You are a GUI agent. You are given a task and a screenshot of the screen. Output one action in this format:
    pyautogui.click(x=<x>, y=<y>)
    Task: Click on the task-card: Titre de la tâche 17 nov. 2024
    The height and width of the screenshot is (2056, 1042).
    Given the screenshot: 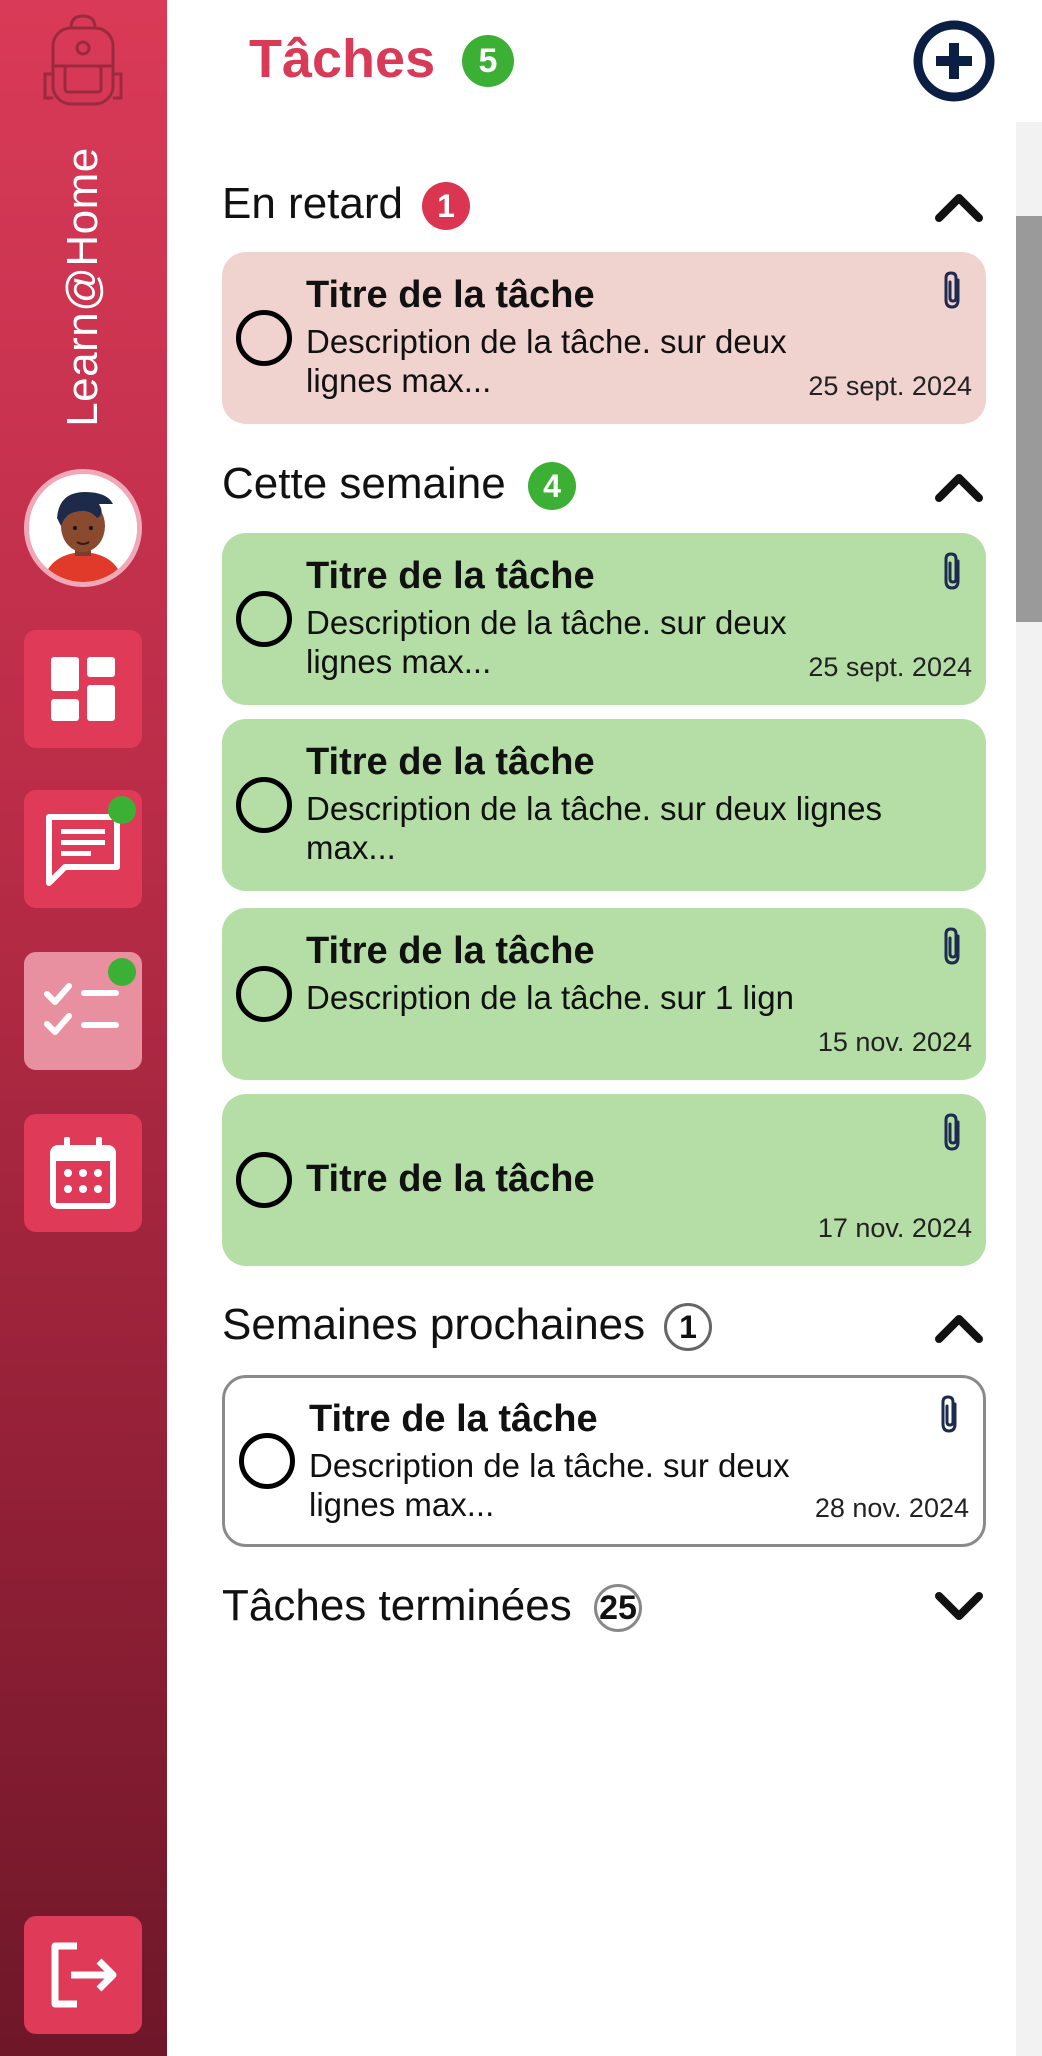 What is the action you would take?
    pyautogui.click(x=604, y=1180)
    